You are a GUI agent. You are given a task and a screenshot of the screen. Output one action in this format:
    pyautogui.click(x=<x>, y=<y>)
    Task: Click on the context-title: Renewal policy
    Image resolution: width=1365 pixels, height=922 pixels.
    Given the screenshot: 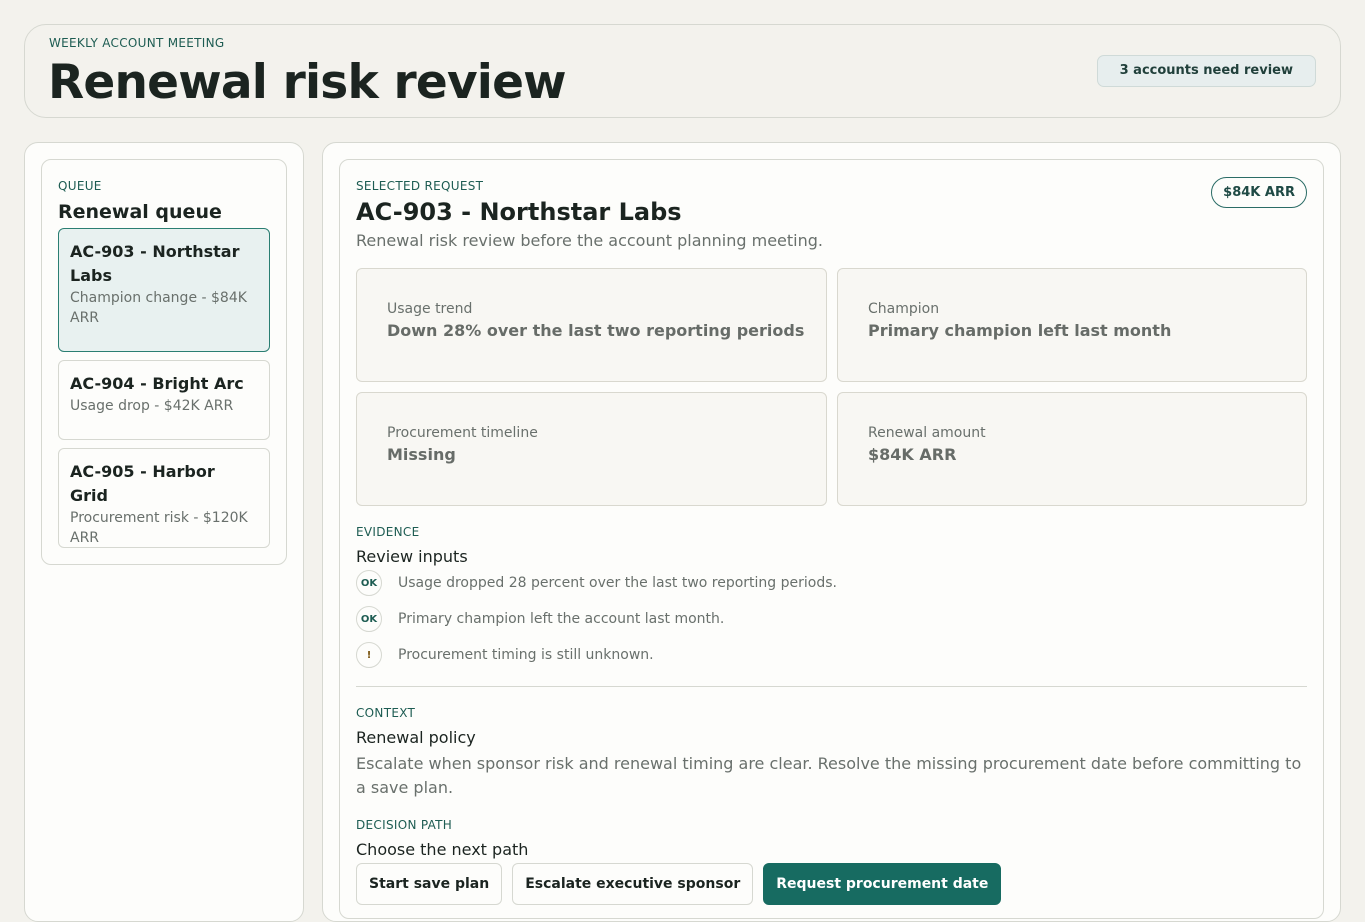 What is the action you would take?
    pyautogui.click(x=416, y=737)
    